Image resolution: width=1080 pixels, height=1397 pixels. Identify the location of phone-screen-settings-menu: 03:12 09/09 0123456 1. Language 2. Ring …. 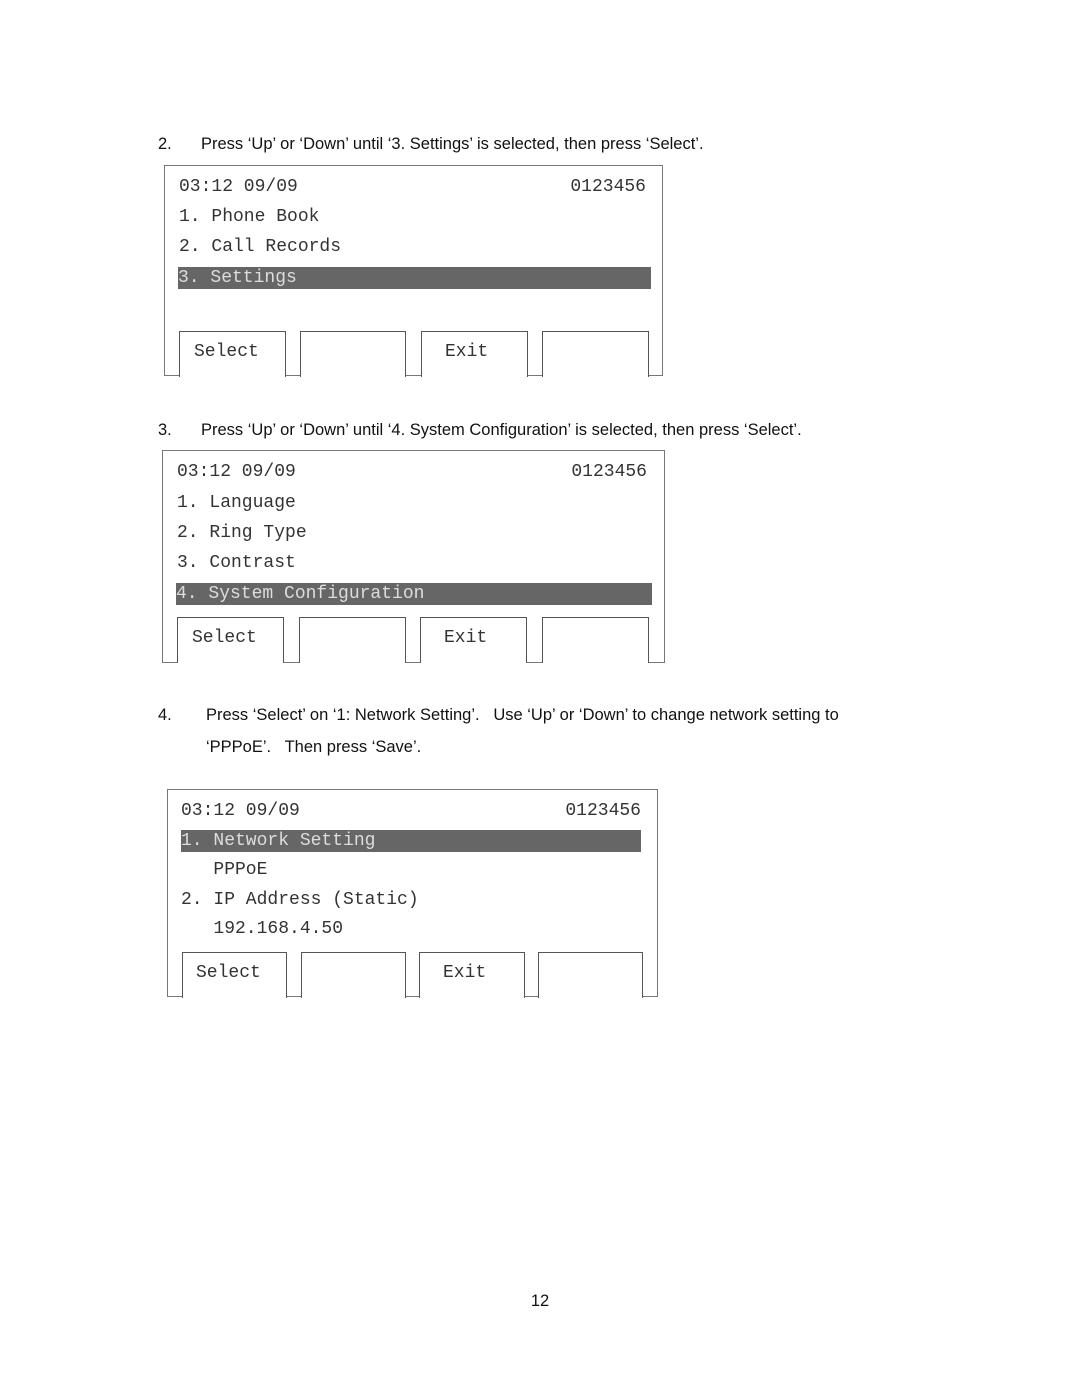
(413, 556).